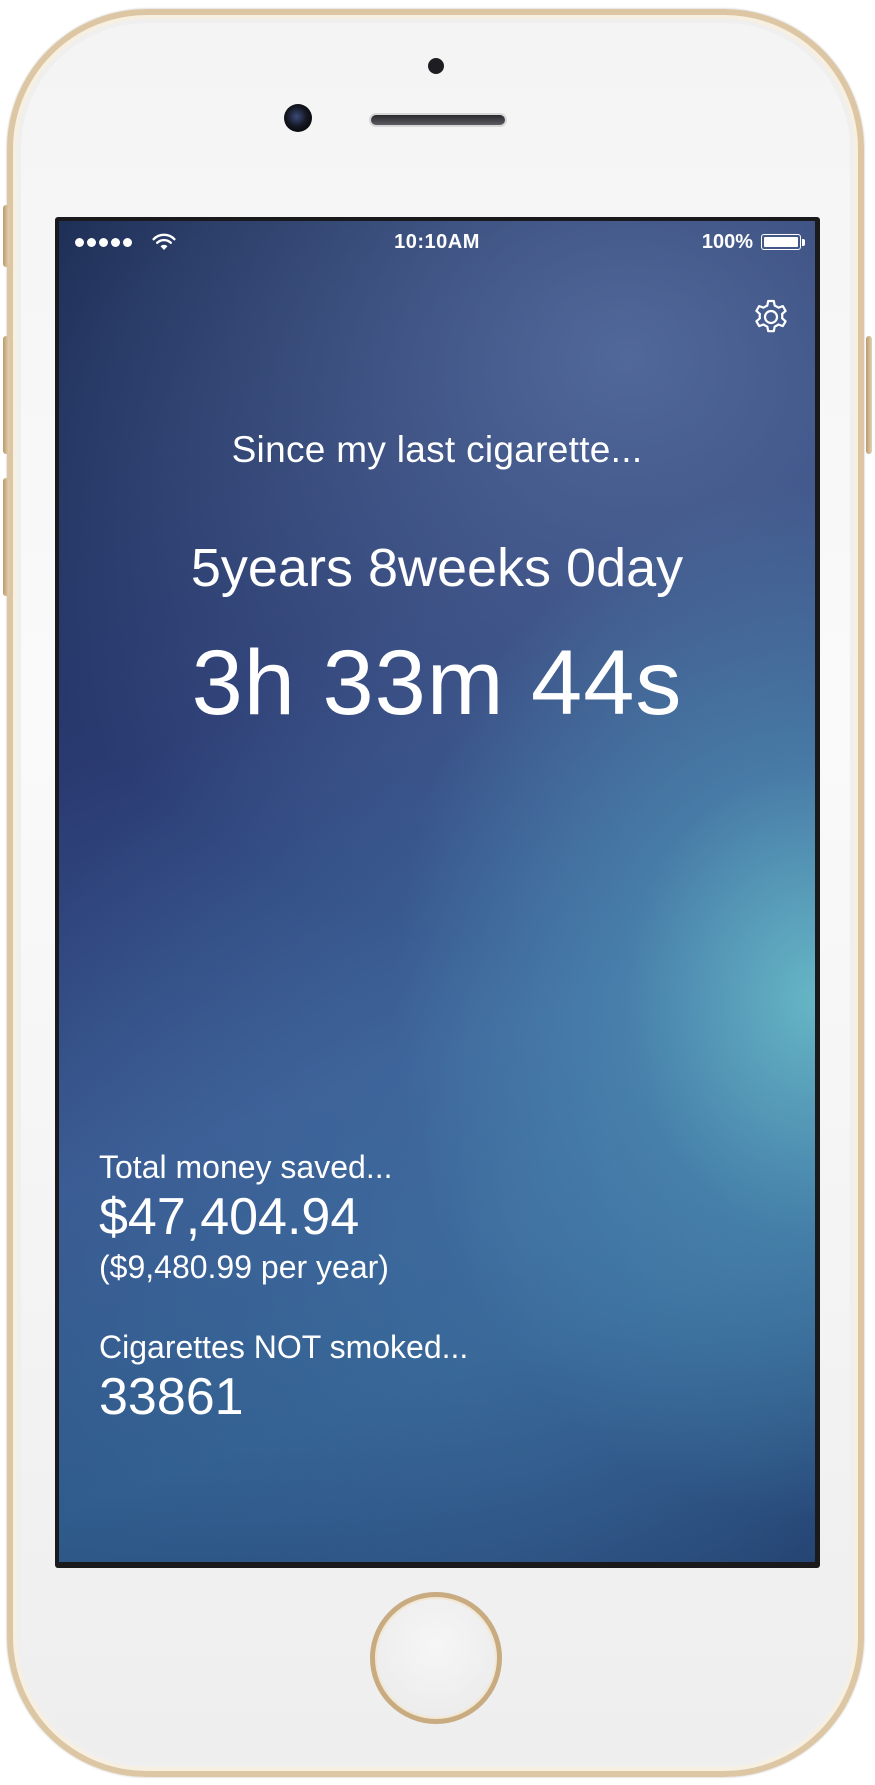  Describe the element at coordinates (229, 1217) in the screenshot. I see `money-saved-value: $47,404.94` at that location.